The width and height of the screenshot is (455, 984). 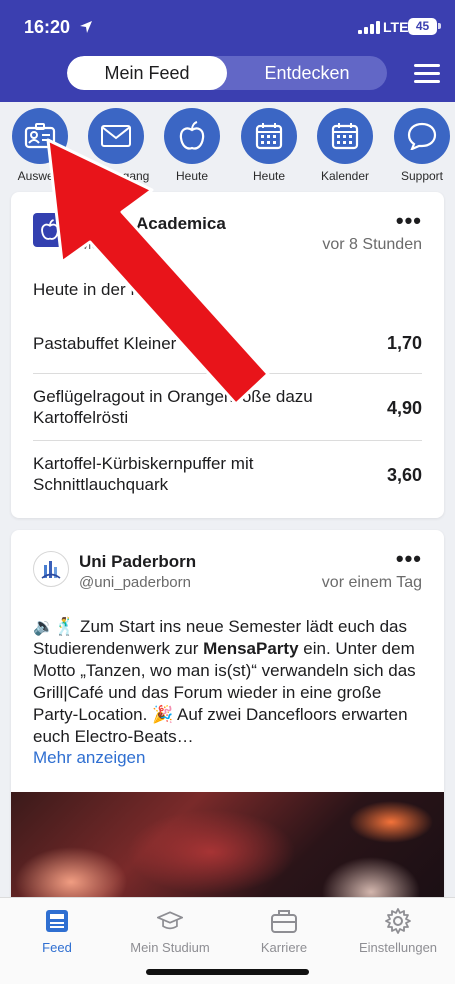 What do you see at coordinates (372, 244) in the screenshot?
I see `card-timestamp: vor 8 Stunden` at bounding box center [372, 244].